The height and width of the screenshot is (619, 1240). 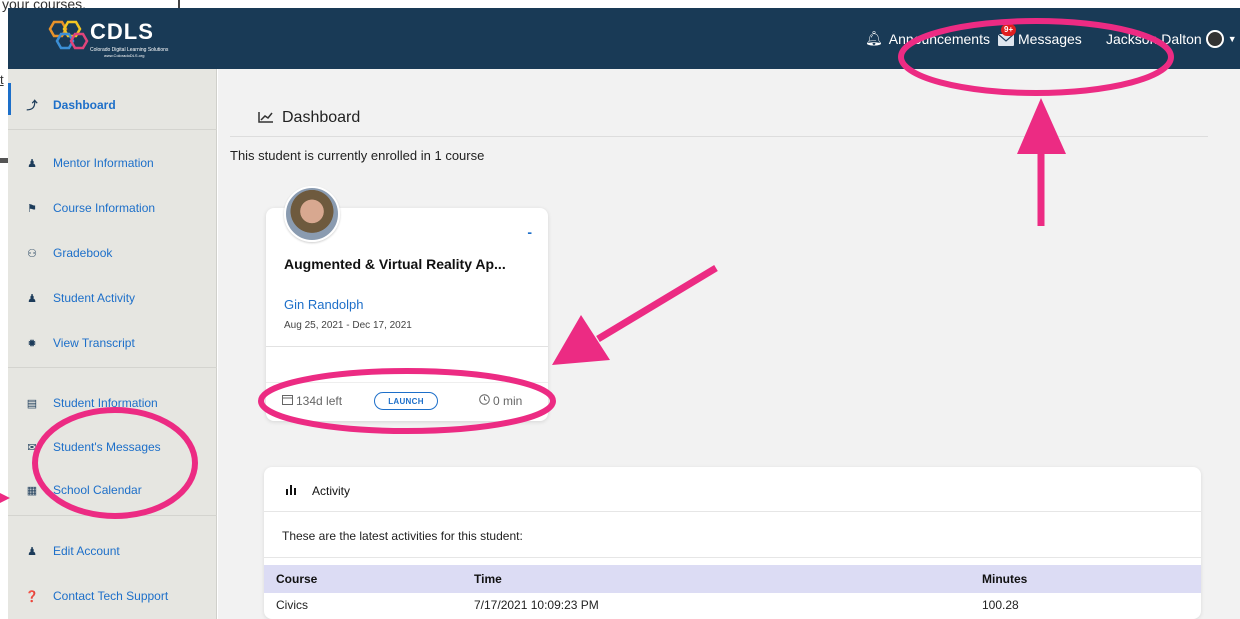 I want to click on cell-course: Civics, so click(x=292, y=605).